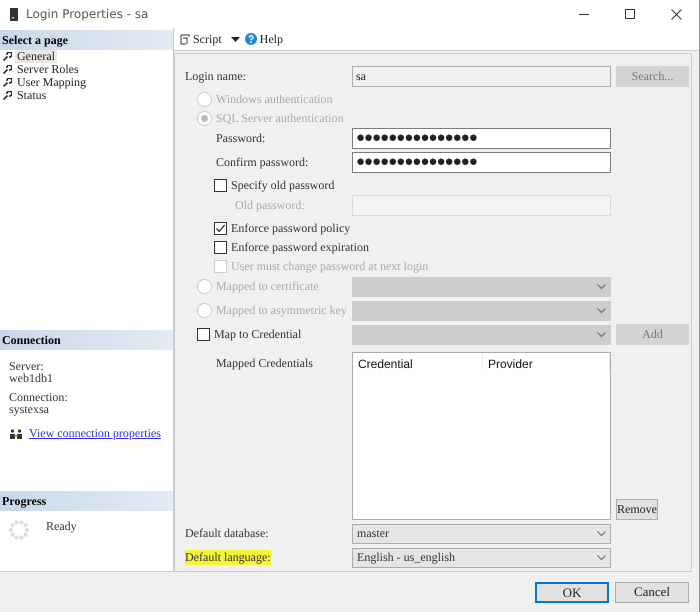 This screenshot has width=700, height=612. I want to click on checkbox-label: Map to Credential, so click(258, 334).